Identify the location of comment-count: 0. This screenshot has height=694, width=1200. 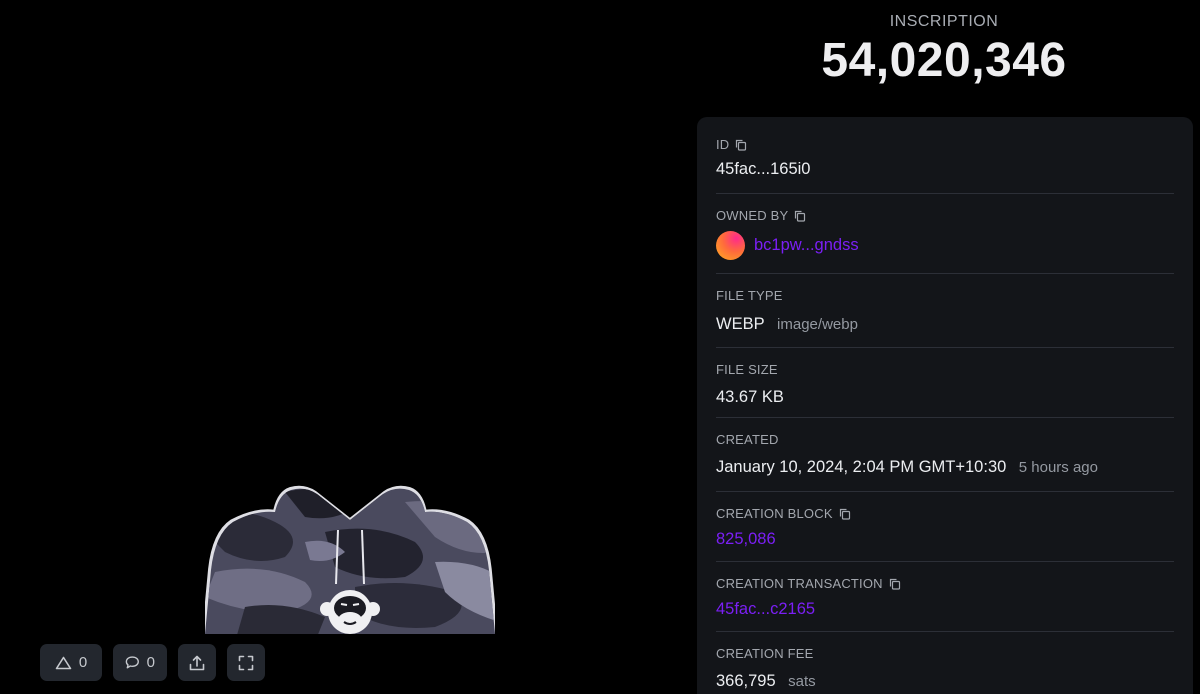
(150, 662).